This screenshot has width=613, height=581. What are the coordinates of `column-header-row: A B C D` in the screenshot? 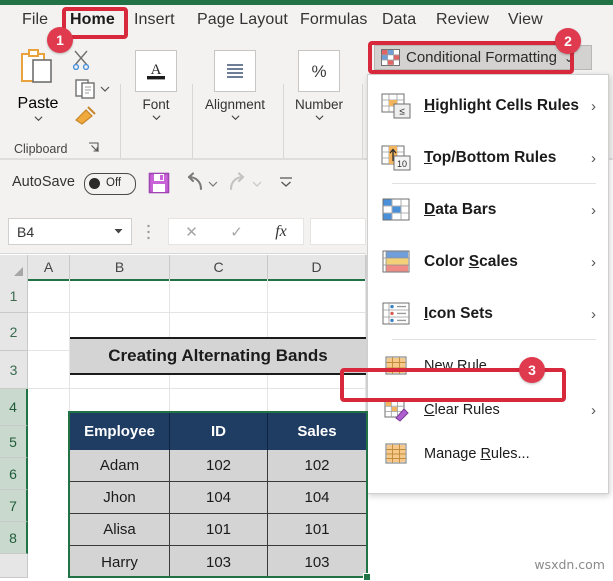 It's located at (183, 268).